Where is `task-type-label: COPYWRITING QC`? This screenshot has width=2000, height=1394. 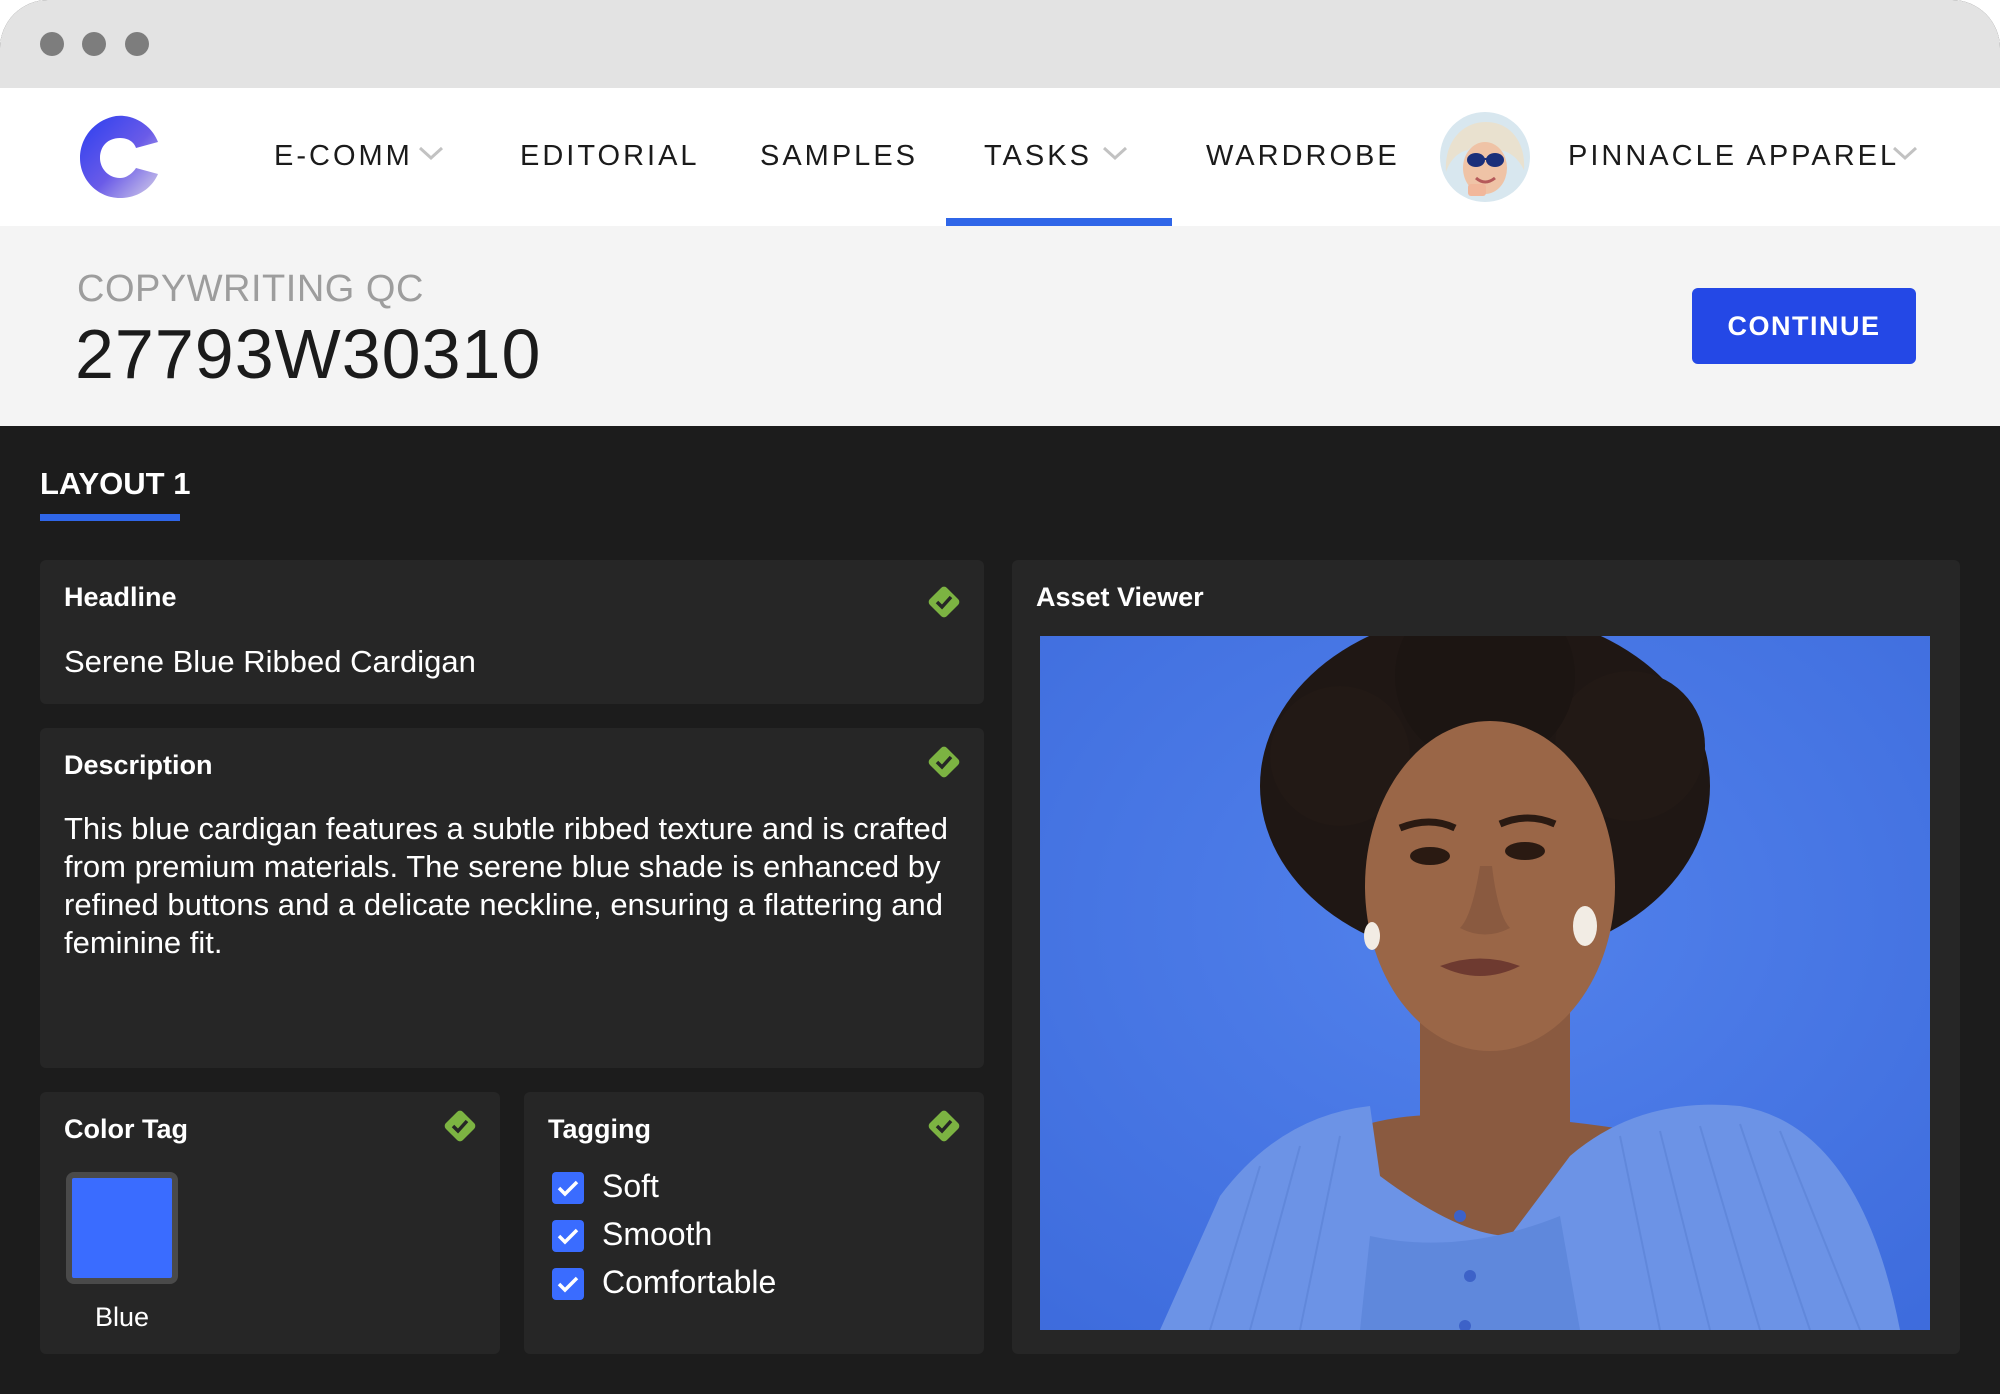 task-type-label: COPYWRITING QC is located at coordinates (250, 289).